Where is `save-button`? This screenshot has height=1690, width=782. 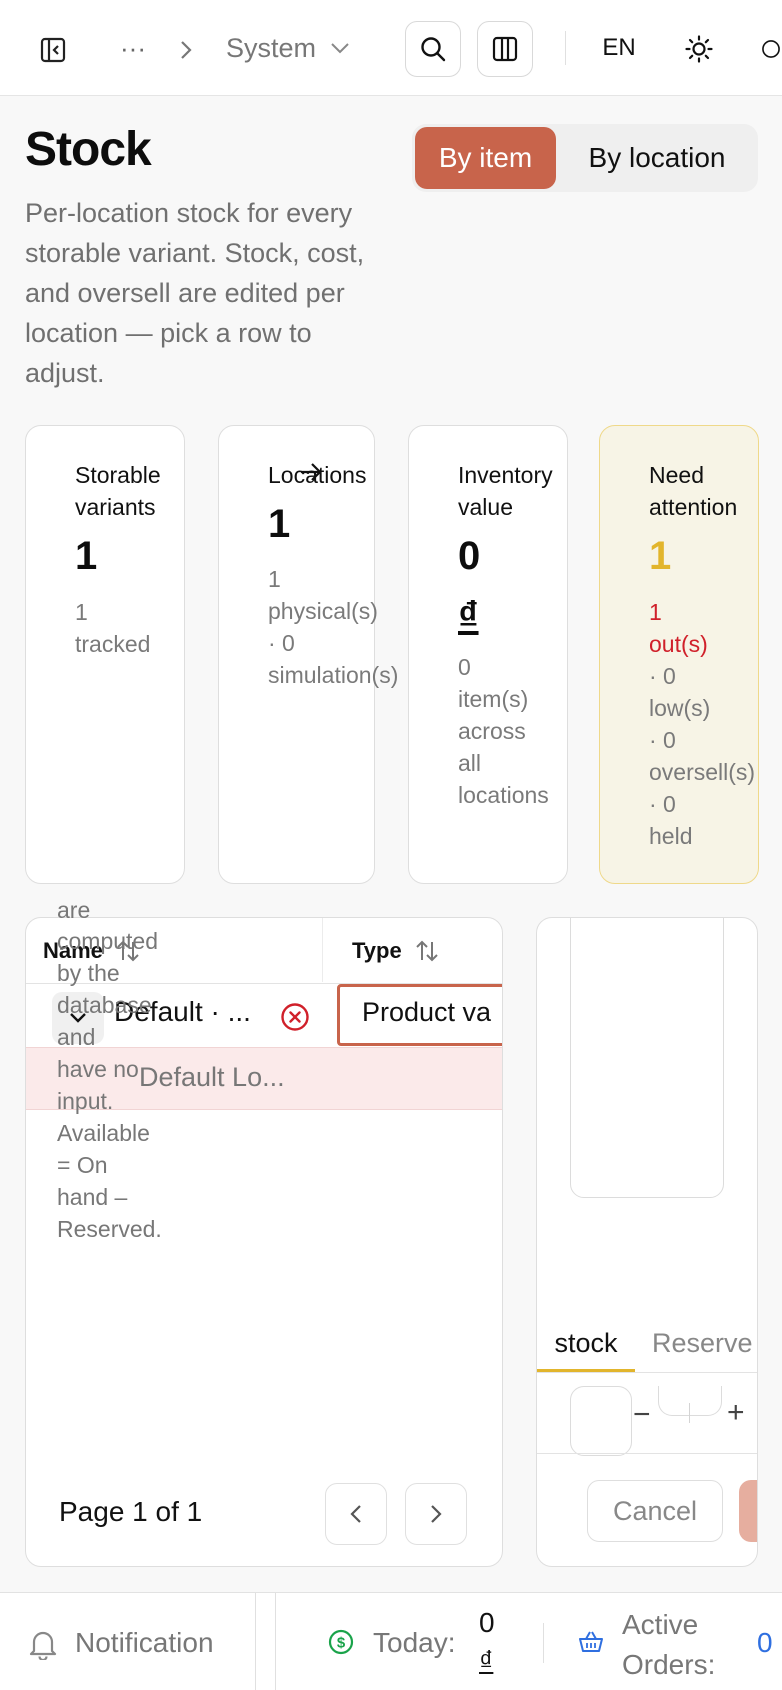
save-button is located at coordinates (748, 1511).